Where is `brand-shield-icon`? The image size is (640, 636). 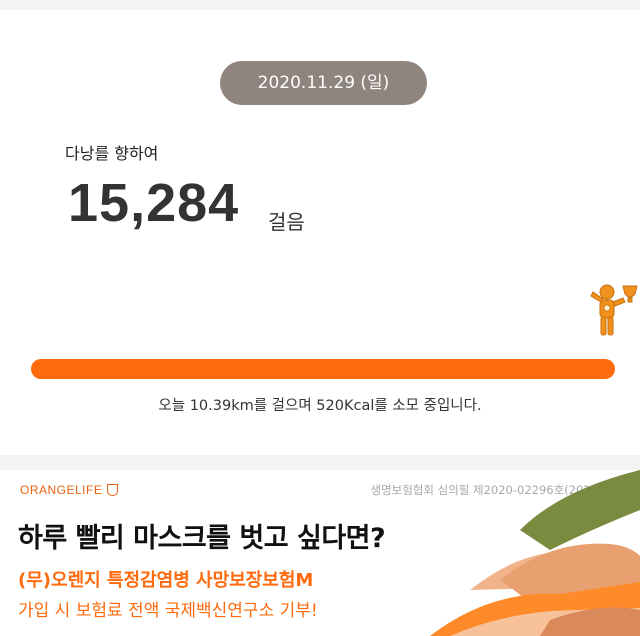 brand-shield-icon is located at coordinates (113, 490).